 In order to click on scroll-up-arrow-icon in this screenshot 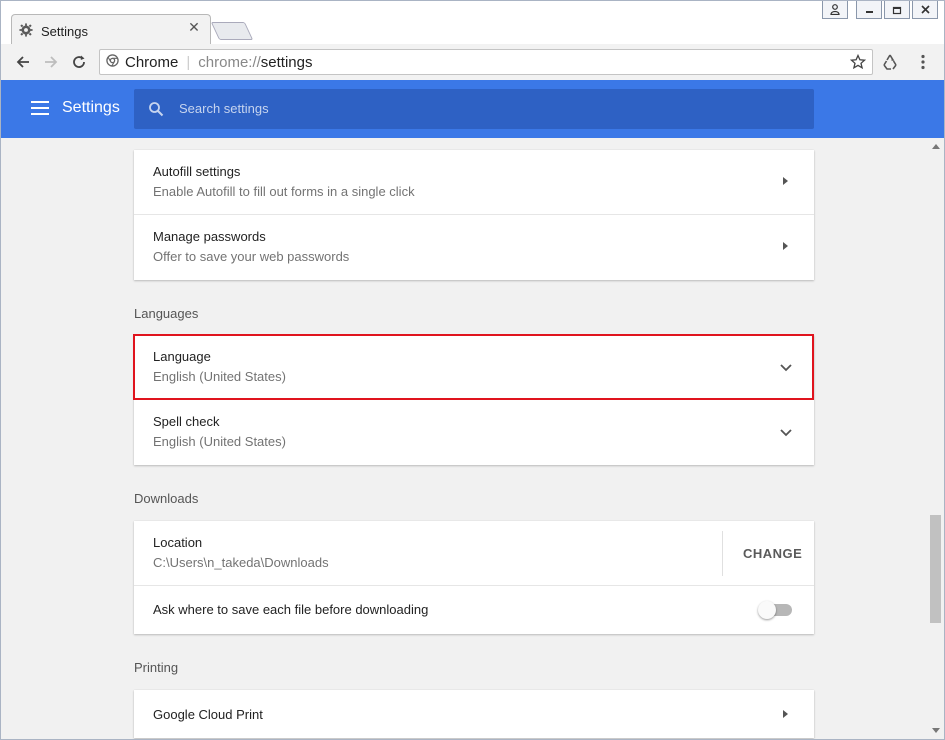, I will do `click(936, 146)`.